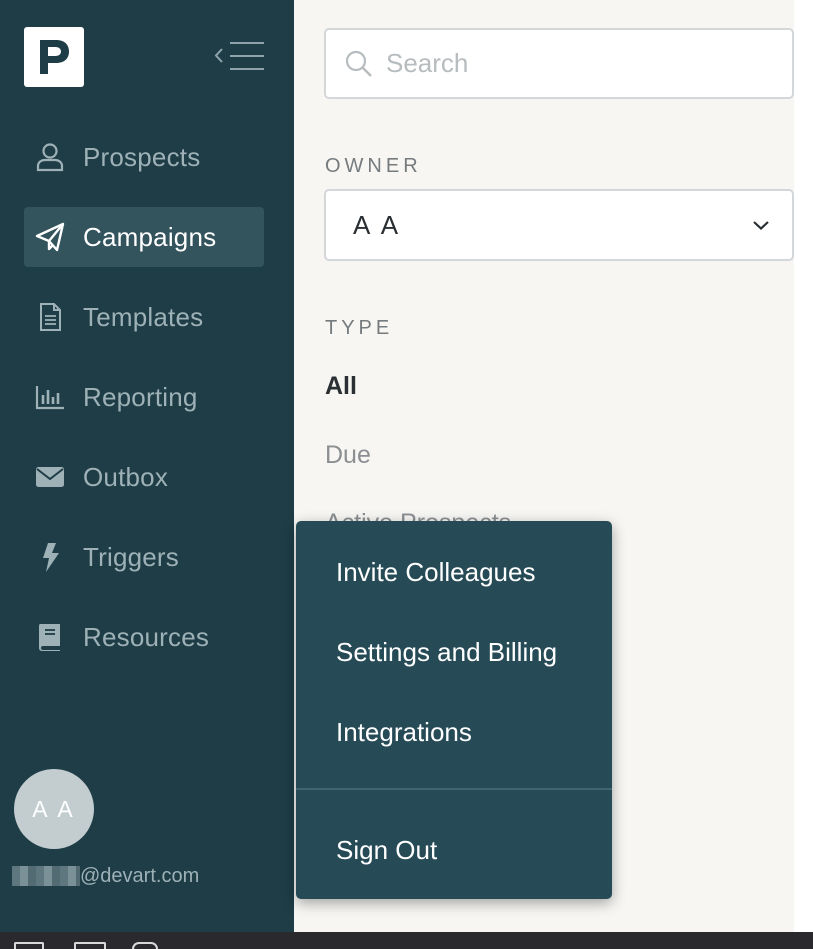 This screenshot has height=949, width=813. I want to click on sidebar-item-triggers: Triggers, so click(144, 557).